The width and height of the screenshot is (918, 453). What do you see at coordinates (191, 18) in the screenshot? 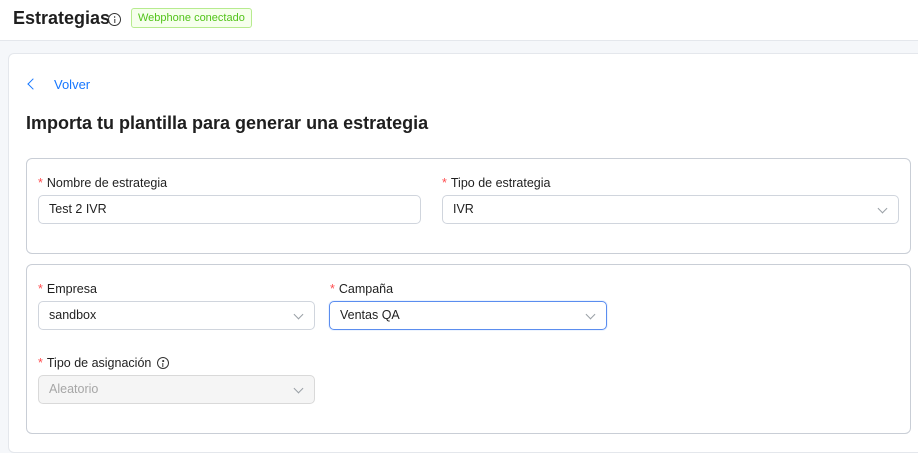
I see `status-badge: Webphone conectado` at bounding box center [191, 18].